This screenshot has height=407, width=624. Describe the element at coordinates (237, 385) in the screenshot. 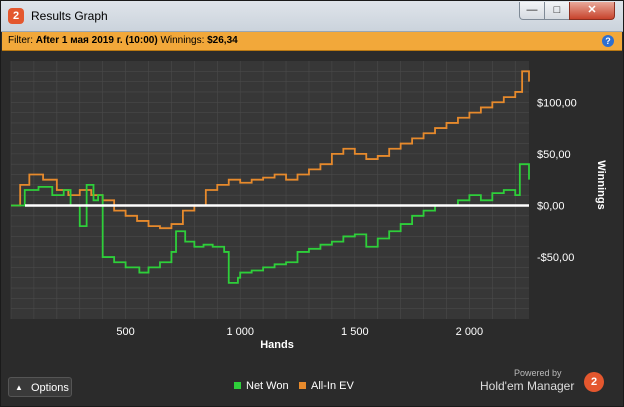

I see `legend-net-won-swatch` at that location.